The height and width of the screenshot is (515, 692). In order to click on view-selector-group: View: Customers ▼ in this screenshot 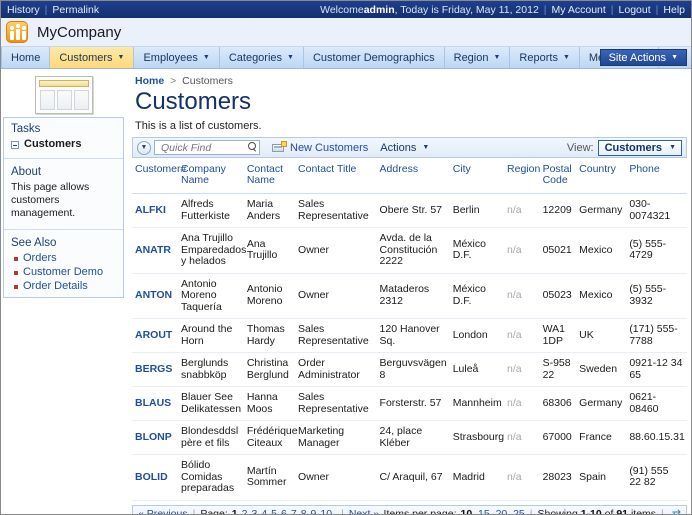, I will do `click(624, 147)`.